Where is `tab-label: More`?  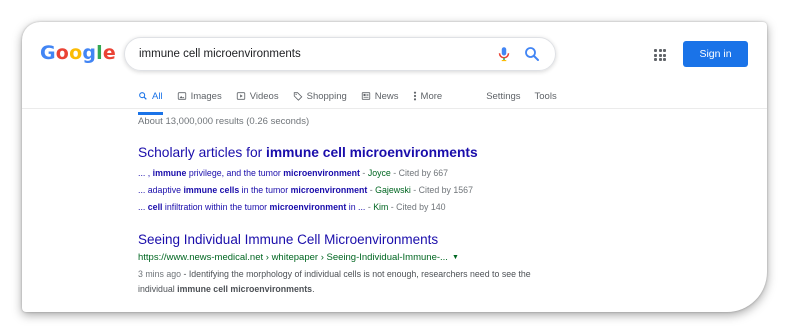 tab-label: More is located at coordinates (431, 96).